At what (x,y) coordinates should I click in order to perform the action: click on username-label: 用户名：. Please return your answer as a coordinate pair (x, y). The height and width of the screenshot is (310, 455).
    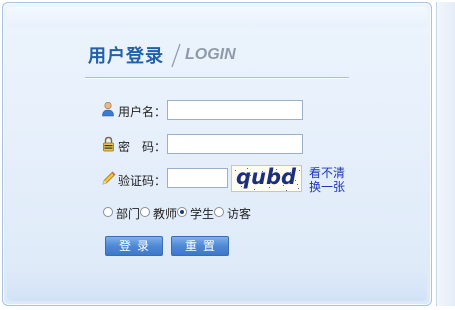
    Looking at the image, I should click on (142, 112).